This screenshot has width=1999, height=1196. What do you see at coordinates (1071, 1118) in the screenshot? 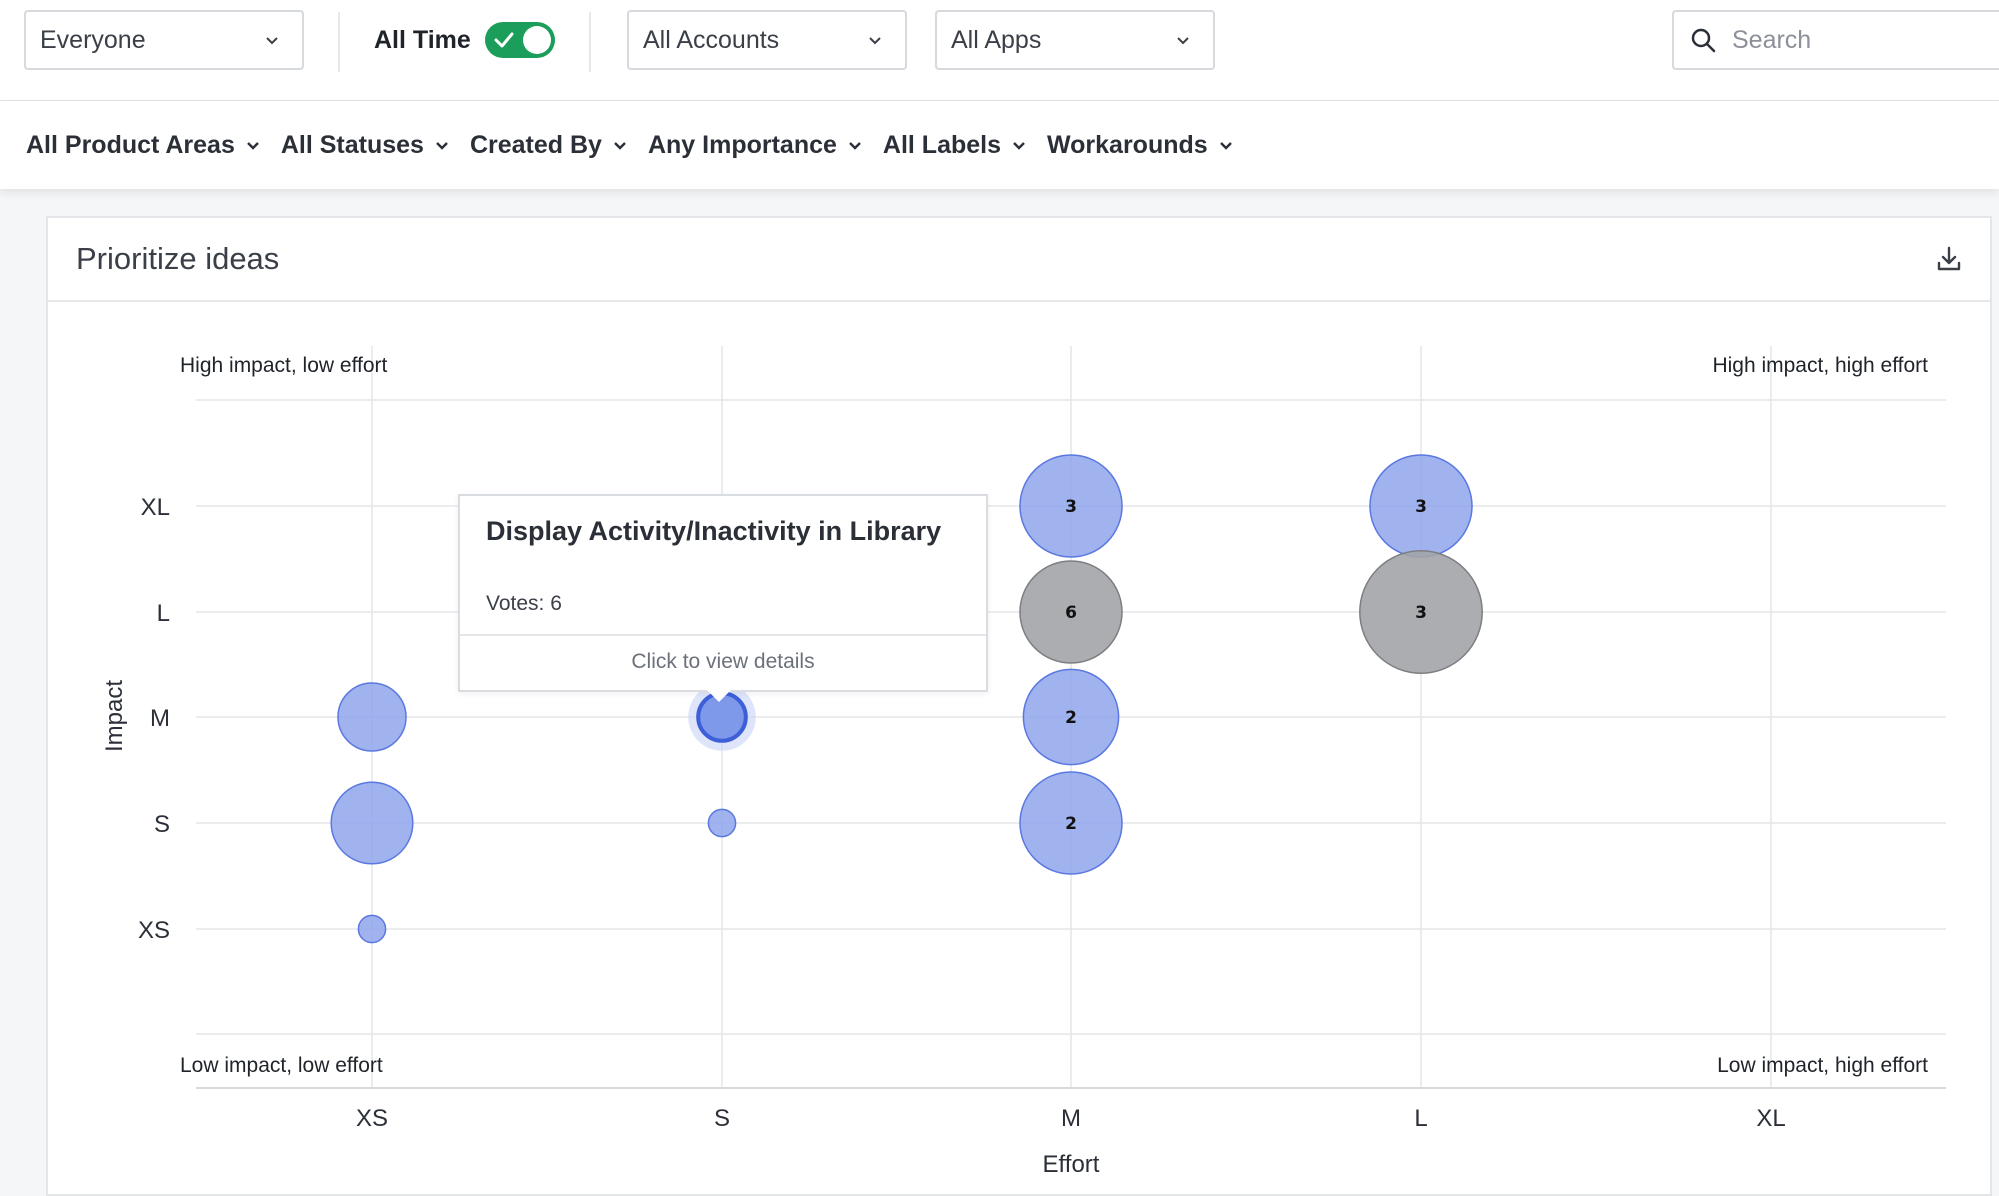
I see `x-tick-label: M` at bounding box center [1071, 1118].